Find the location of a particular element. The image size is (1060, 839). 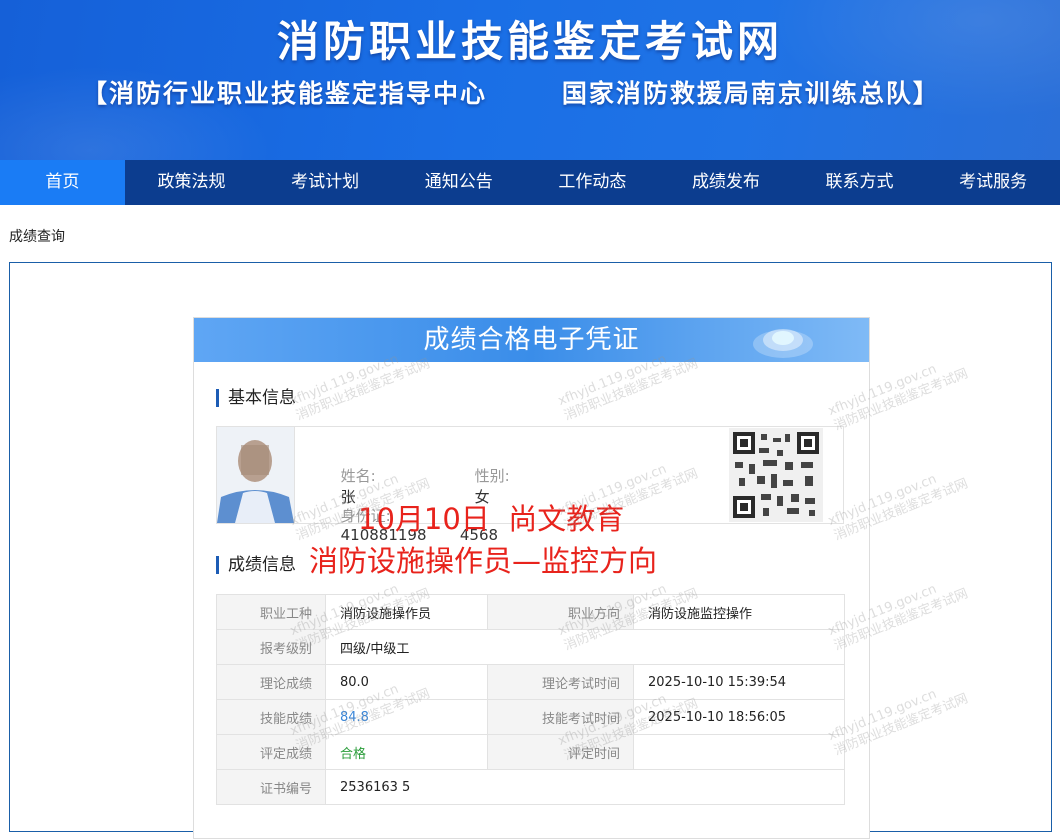

score-info-title: 成绩信息 is located at coordinates (256, 565).